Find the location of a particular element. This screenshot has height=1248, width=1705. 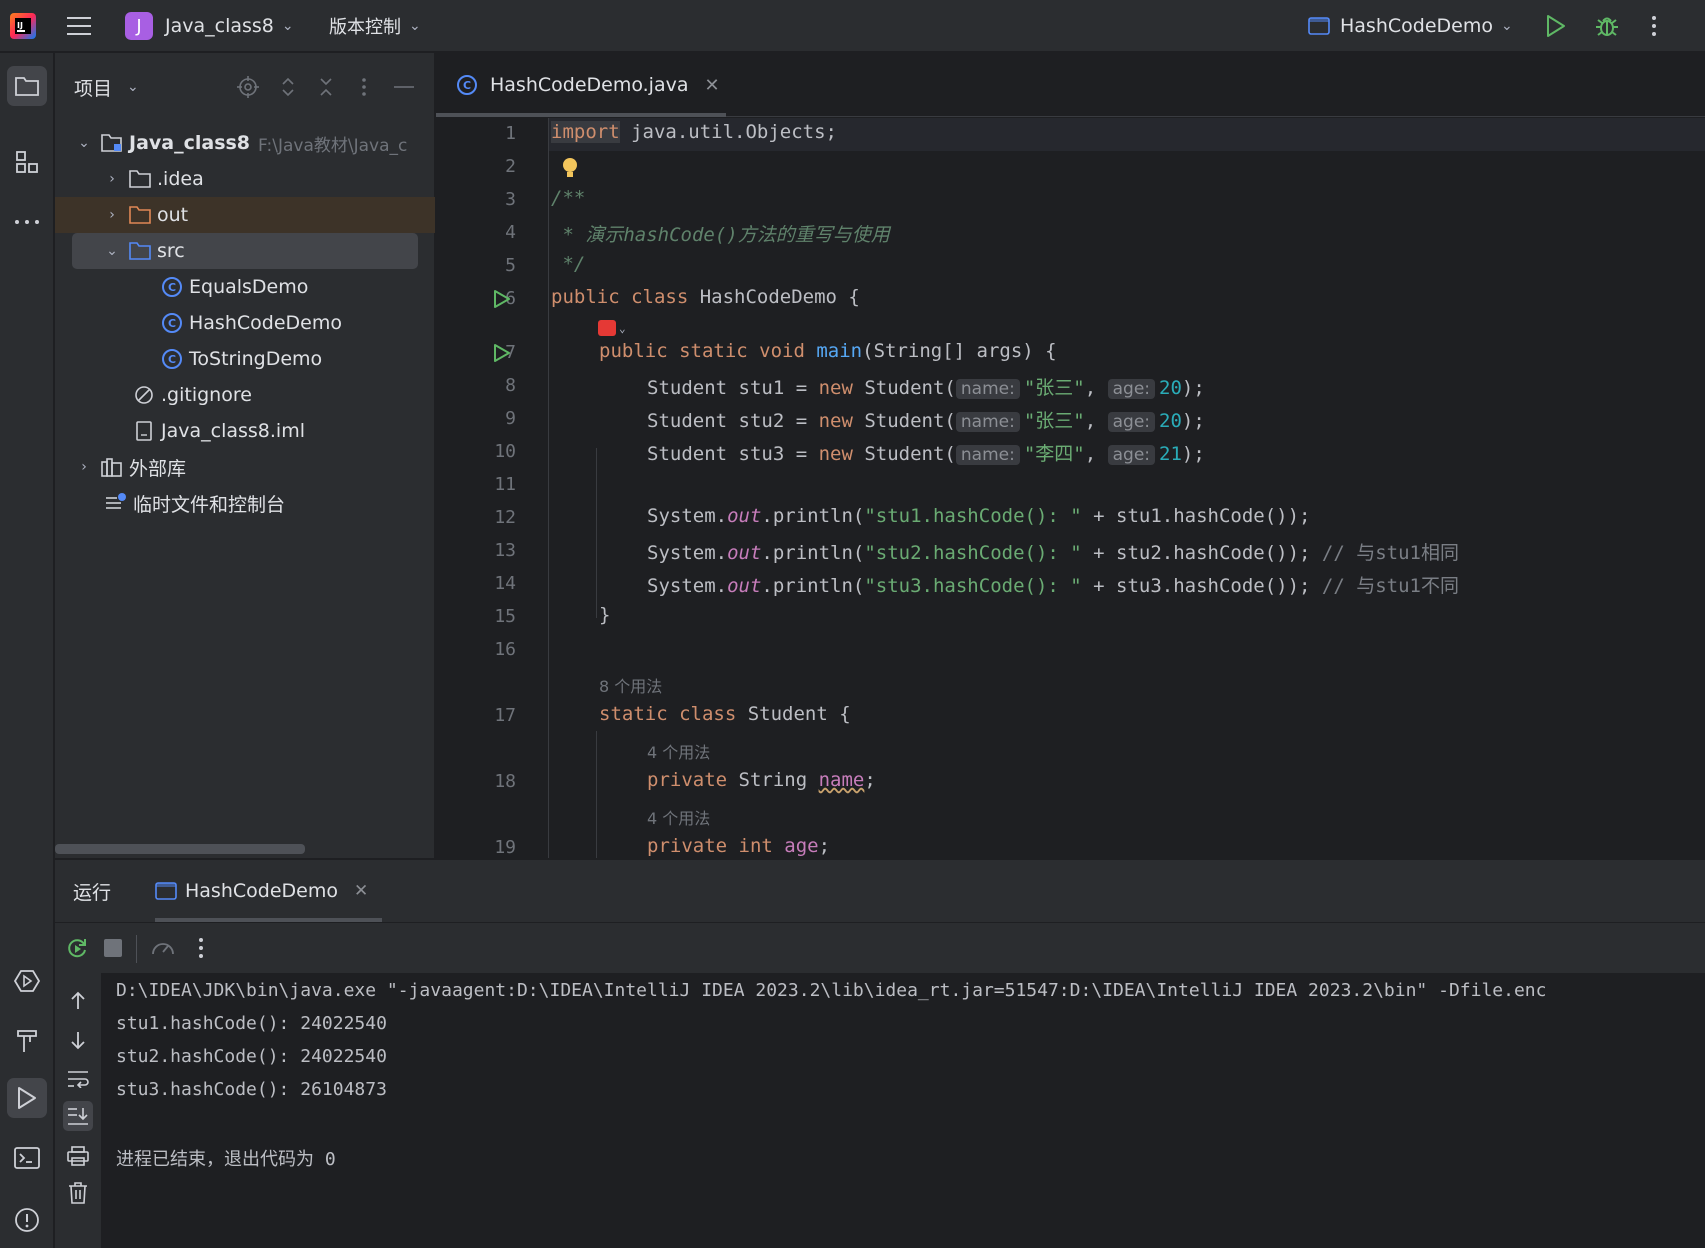

panel-options-icon is located at coordinates (364, 87).